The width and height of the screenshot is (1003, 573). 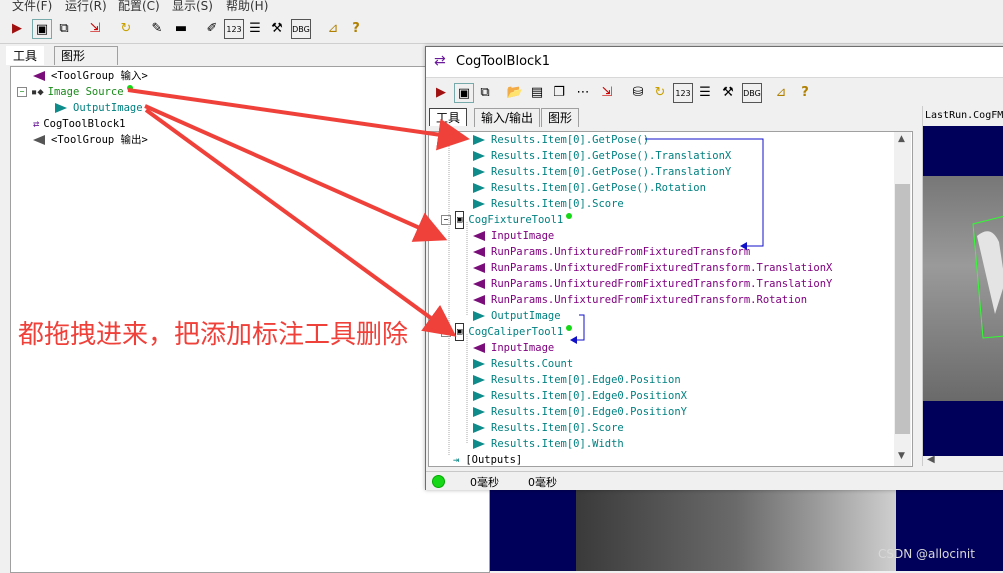 I want to click on dialog-tab-tools: 工具, so click(x=448, y=117).